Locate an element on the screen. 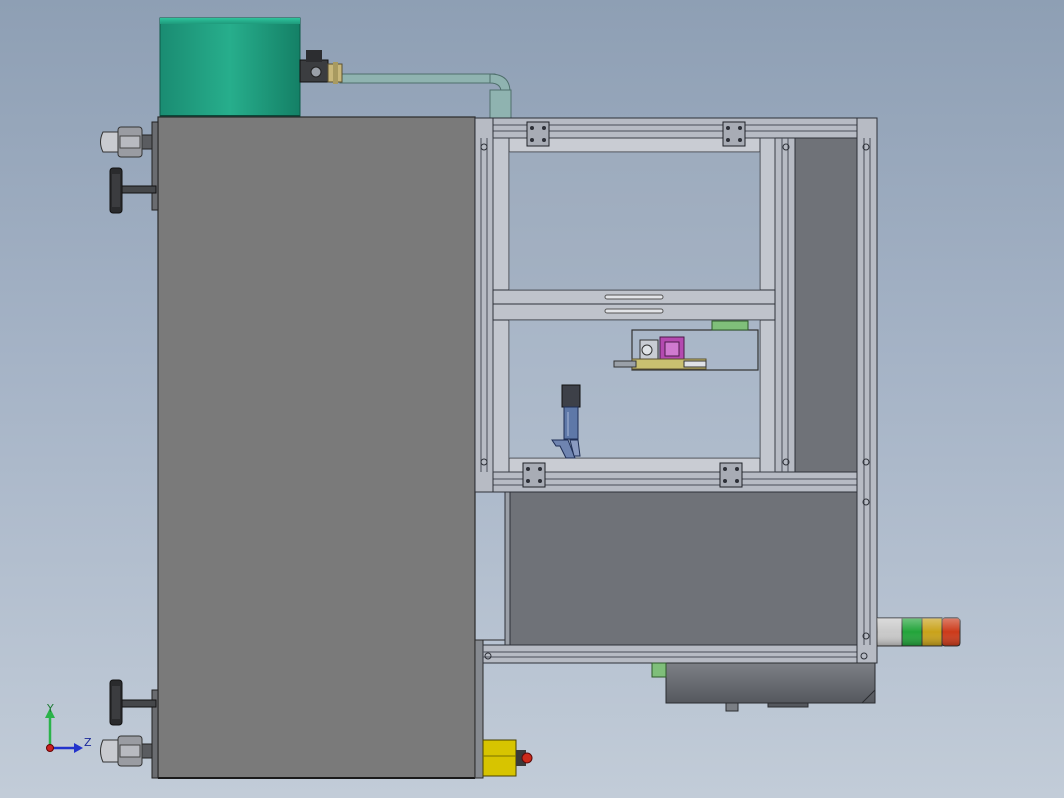 Image resolution: width=1064 pixels, height=798 pixels. emergency-button-box is located at coordinates (507, 758).